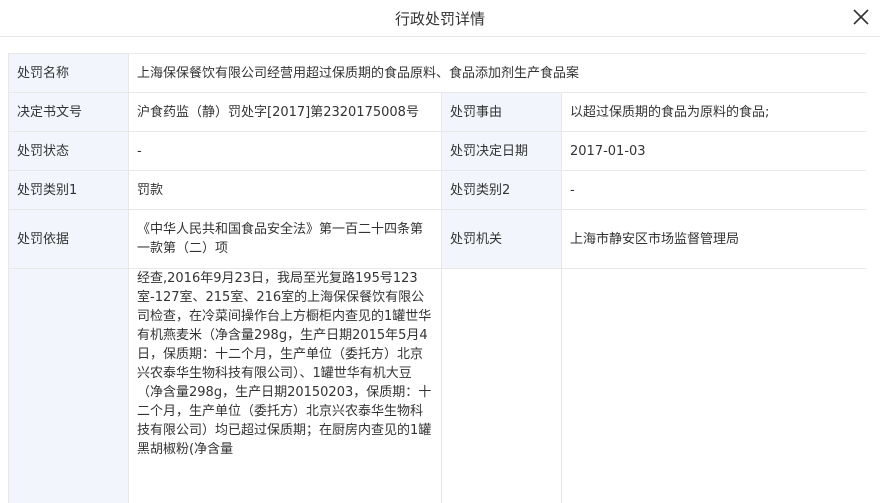 This screenshot has width=880, height=503. What do you see at coordinates (713, 112) in the screenshot?
I see `penalty-matter-value: 以超过保质期的食品为原料的食品;` at bounding box center [713, 112].